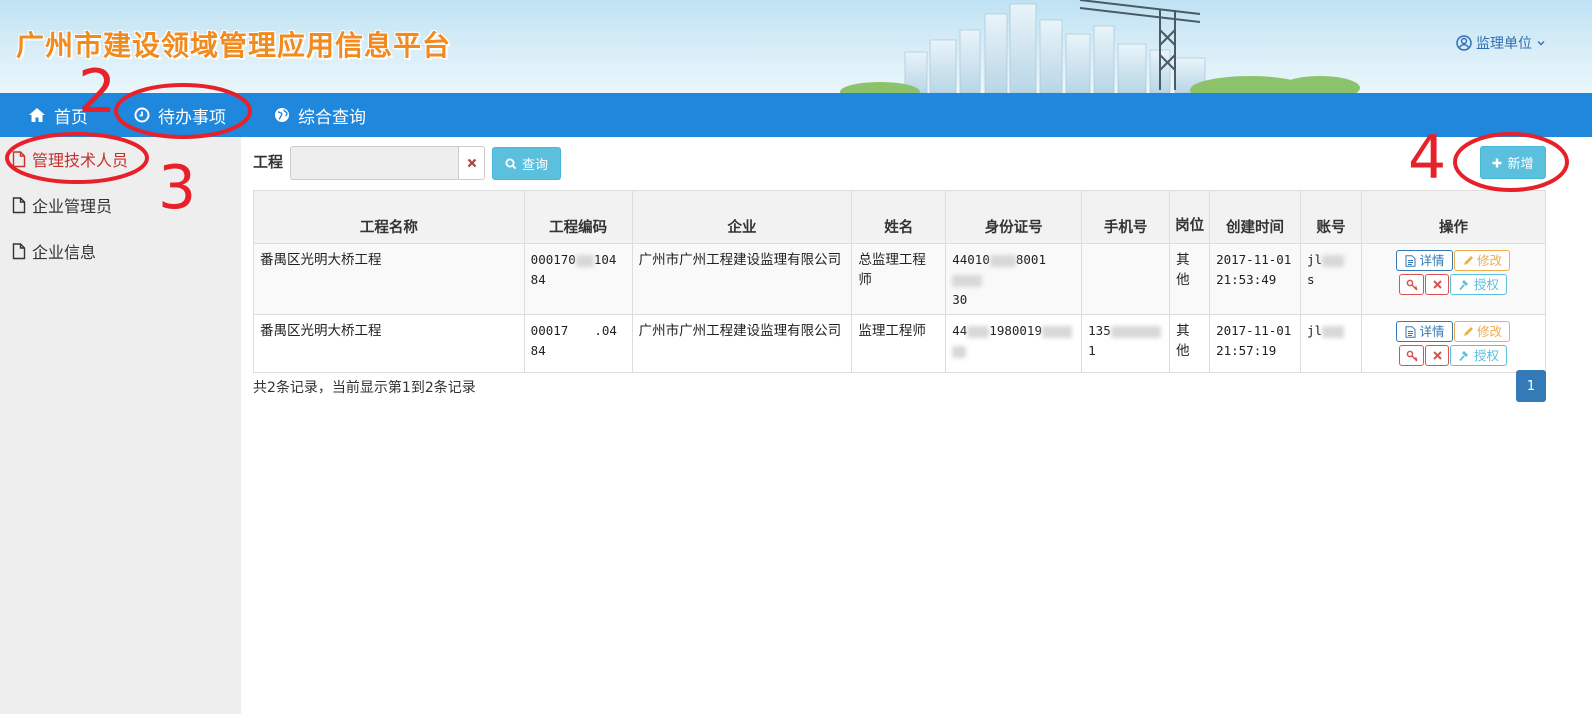  I want to click on cell-name: 监理工程师, so click(899, 343).